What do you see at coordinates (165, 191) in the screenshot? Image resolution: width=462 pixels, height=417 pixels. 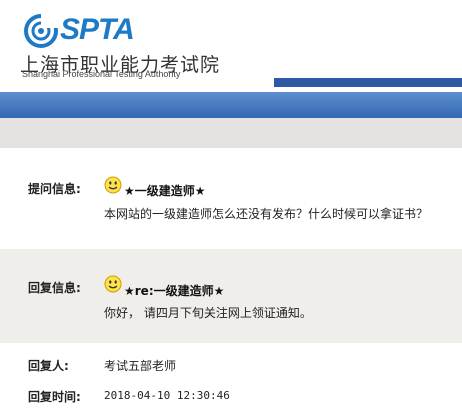 I see `question-title: ★一级建造师★` at bounding box center [165, 191].